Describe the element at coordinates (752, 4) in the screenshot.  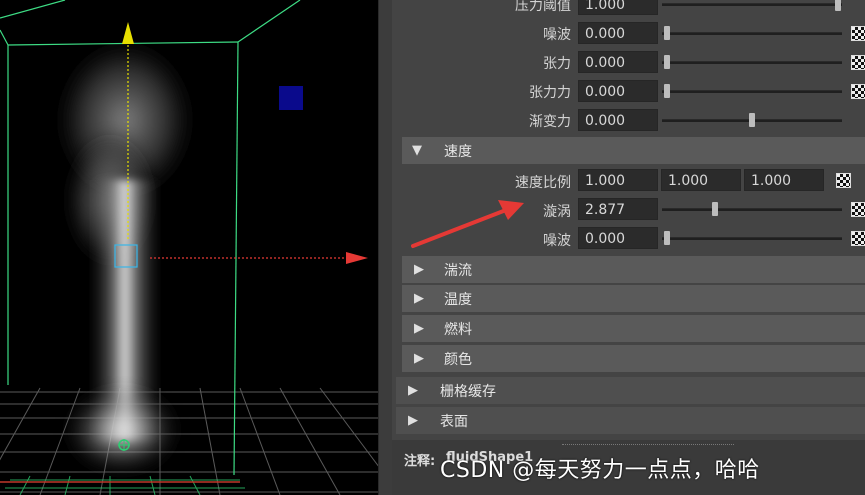
I see `pressure-threshold-slider-track` at that location.